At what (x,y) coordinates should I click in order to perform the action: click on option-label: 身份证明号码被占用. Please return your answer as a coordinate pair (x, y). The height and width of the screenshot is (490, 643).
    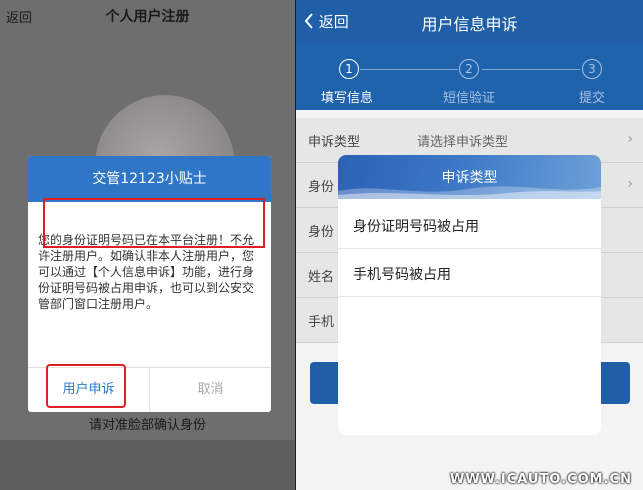
    Looking at the image, I should click on (416, 227).